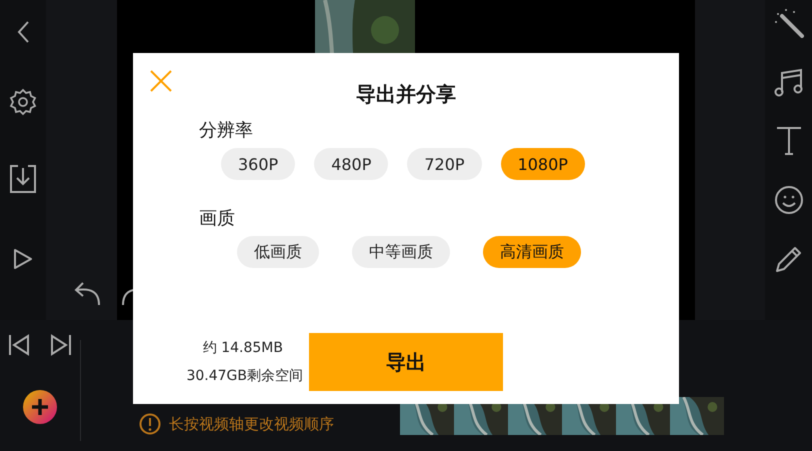  I want to click on add-icon, so click(40, 407).